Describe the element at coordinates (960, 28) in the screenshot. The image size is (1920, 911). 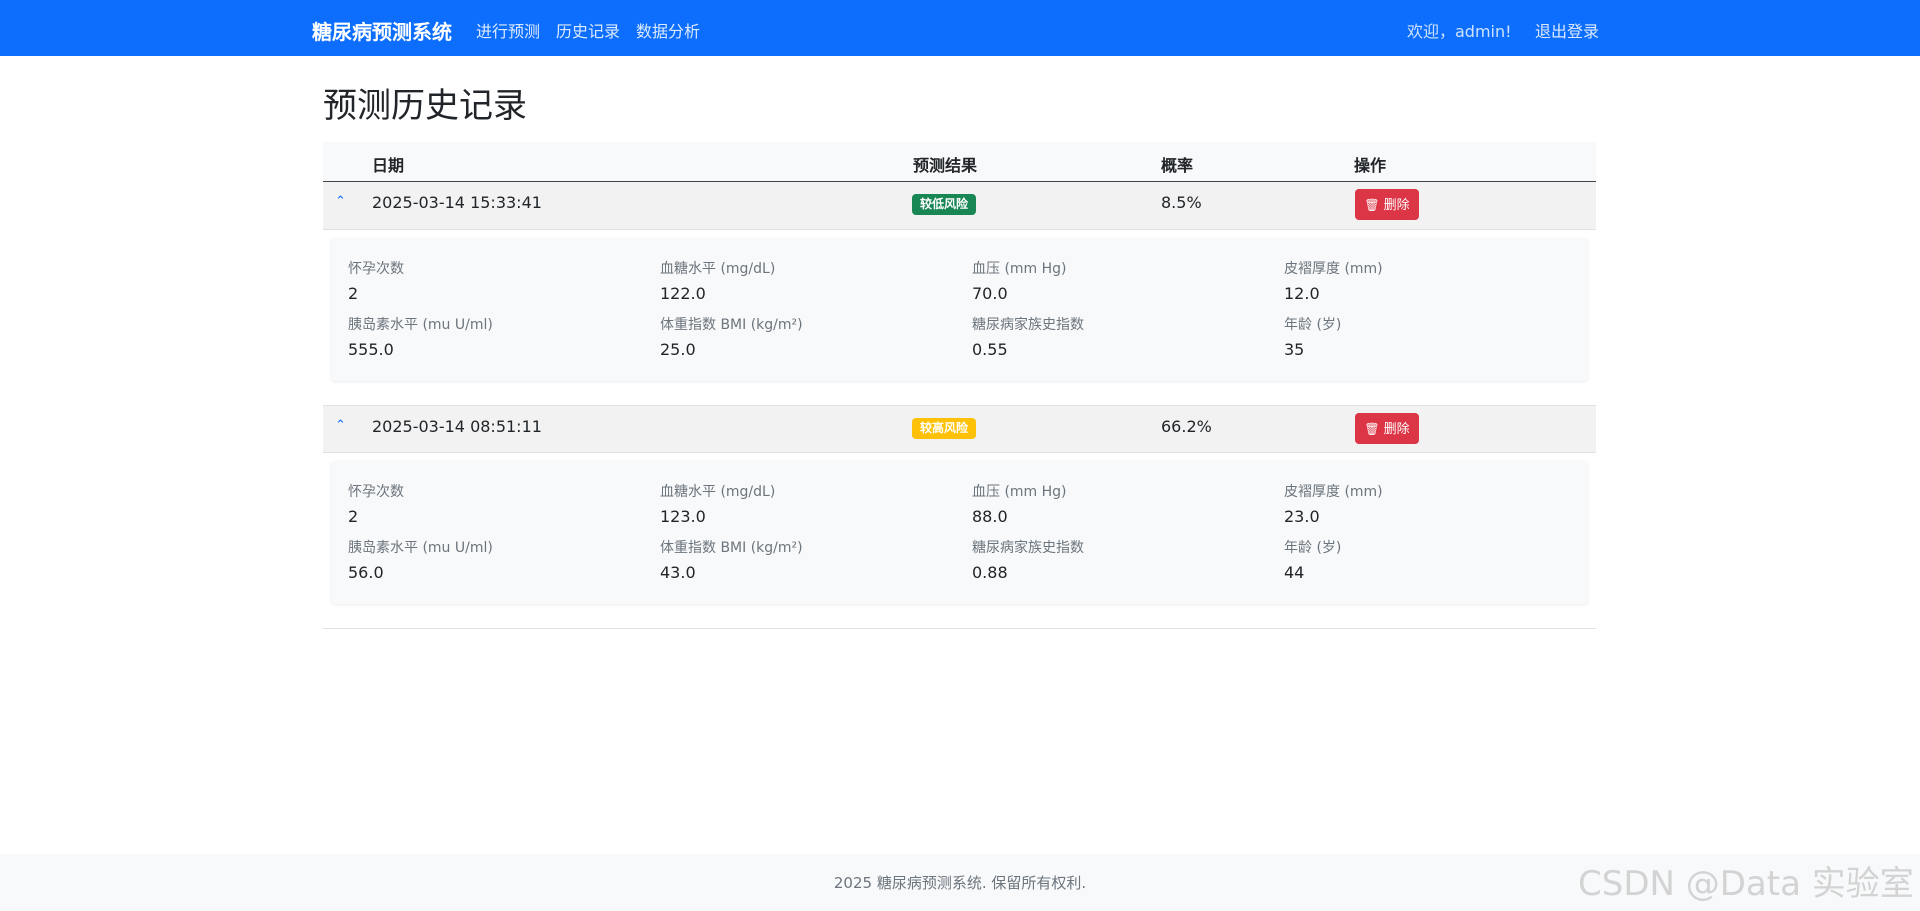
I see `top-navbar: 糖尿病预测系统 进行预测 历史记录 数据分析 欢迎，admin! 退出登录` at that location.